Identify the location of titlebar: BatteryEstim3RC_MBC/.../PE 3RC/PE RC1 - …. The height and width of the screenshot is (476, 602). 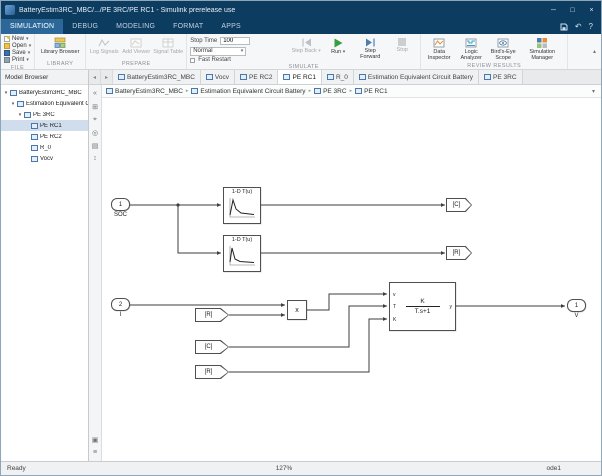
(301, 10).